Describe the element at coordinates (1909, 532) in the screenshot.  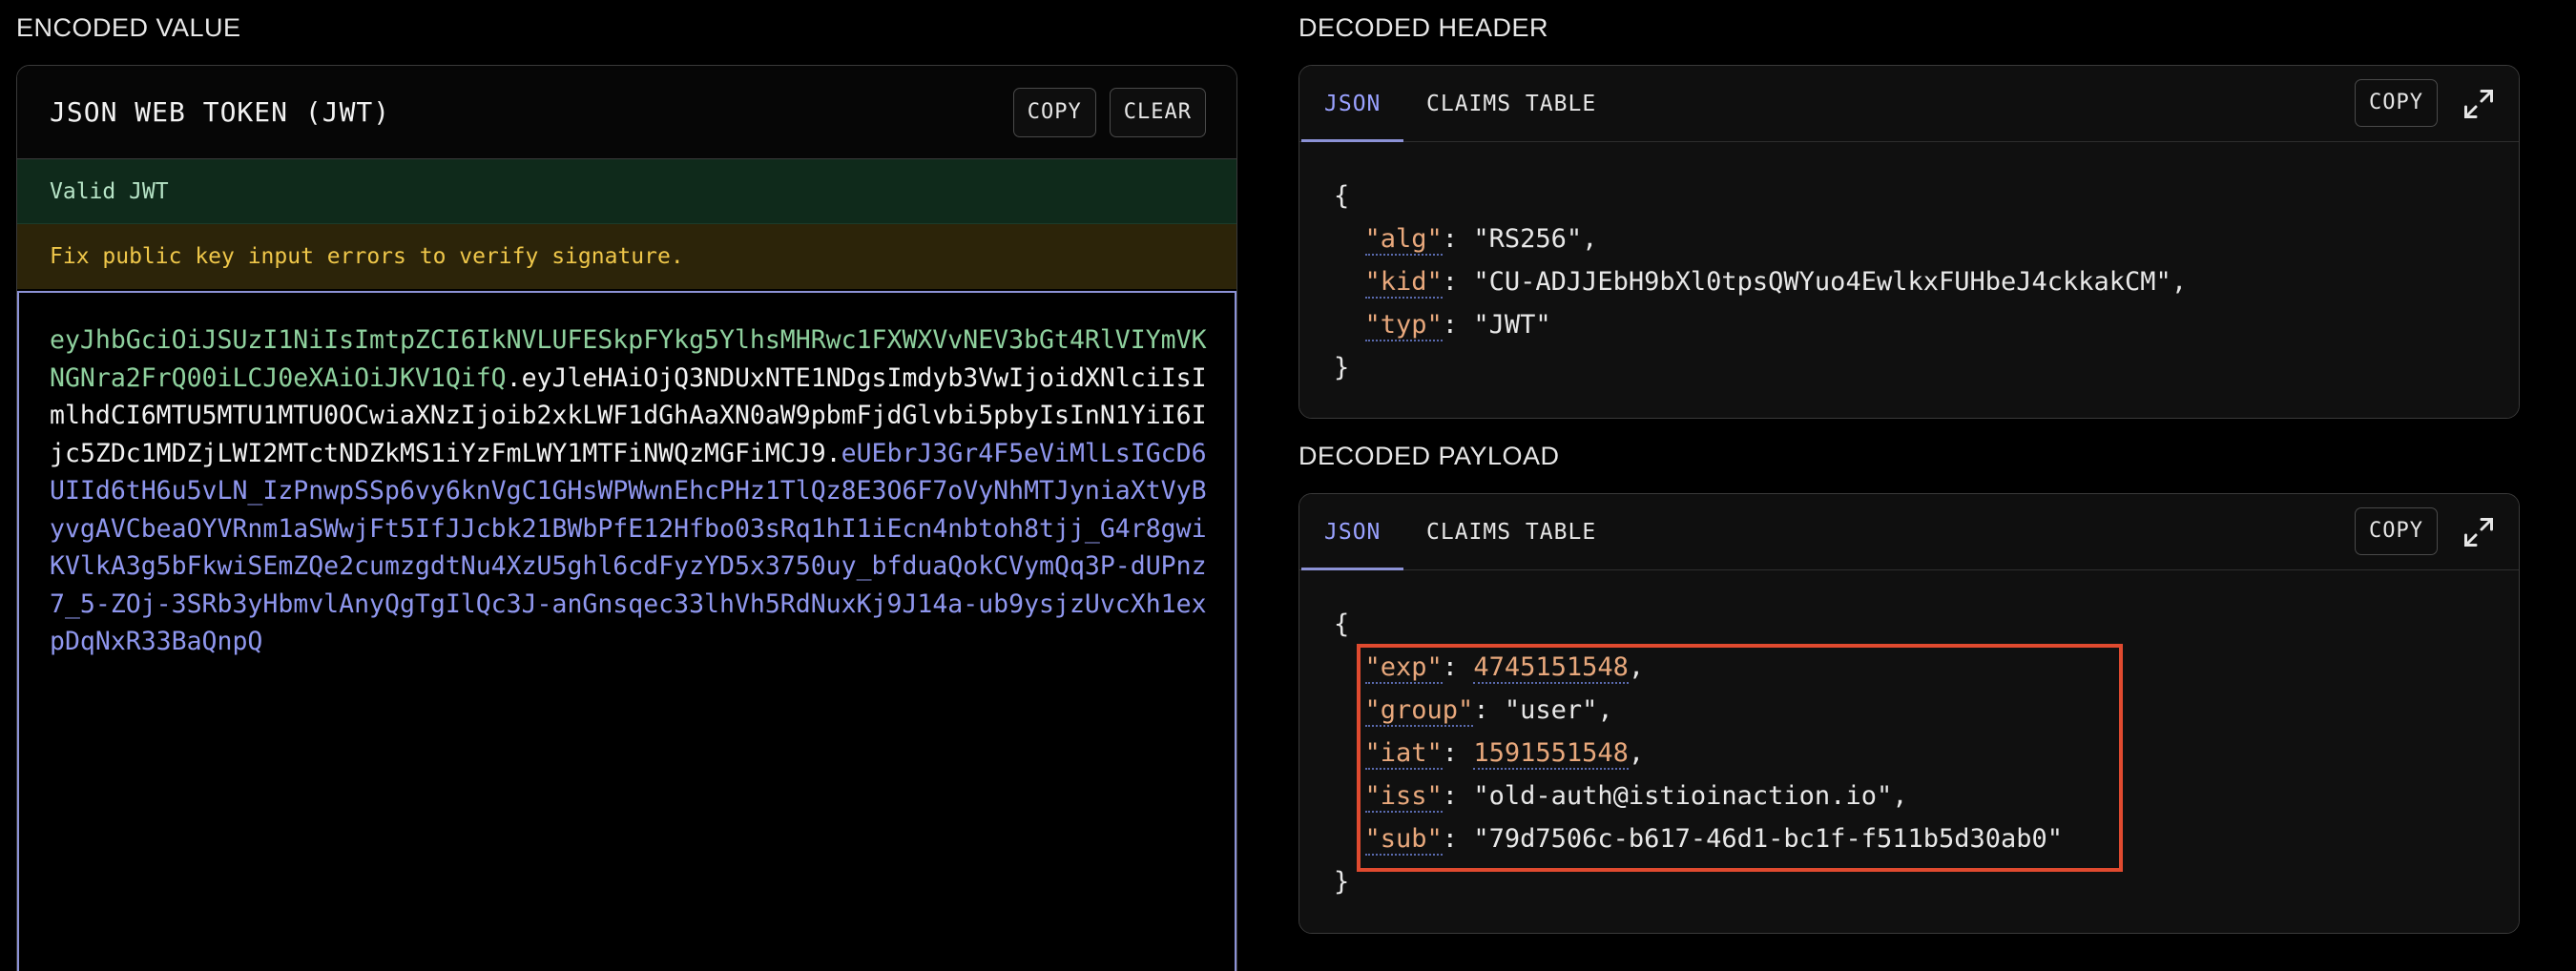
I see `payload-tabs: JSON CLAIMS TABLE COPY` at that location.